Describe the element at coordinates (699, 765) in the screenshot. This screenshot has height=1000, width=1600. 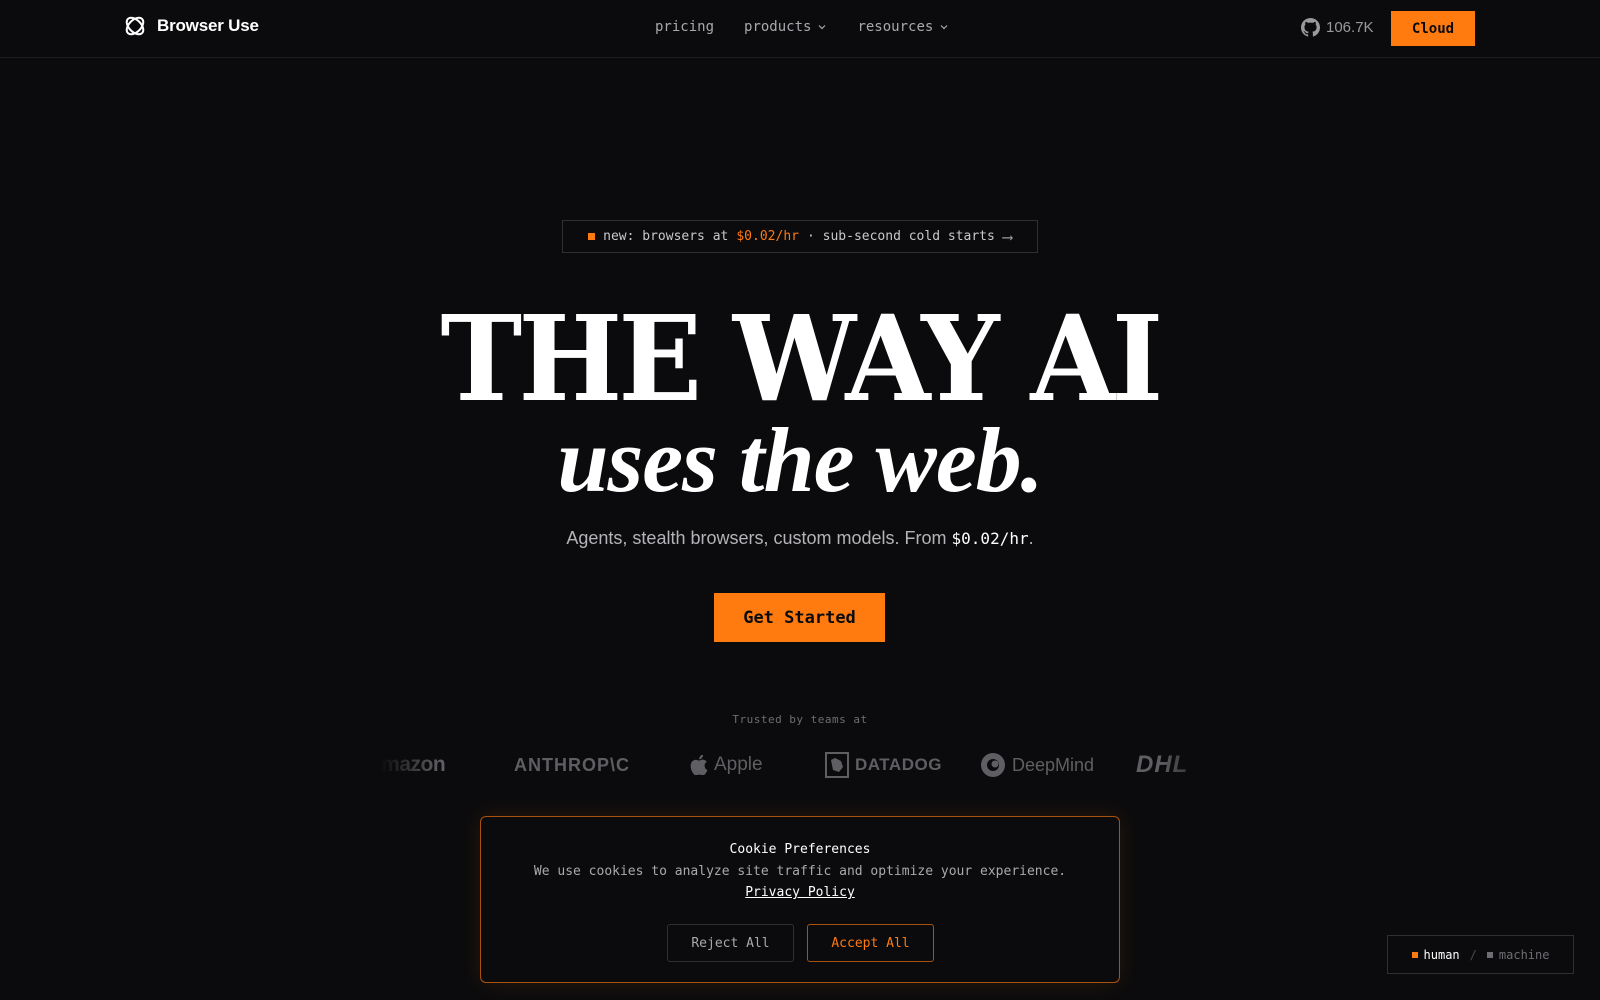
I see `apple-icon` at that location.